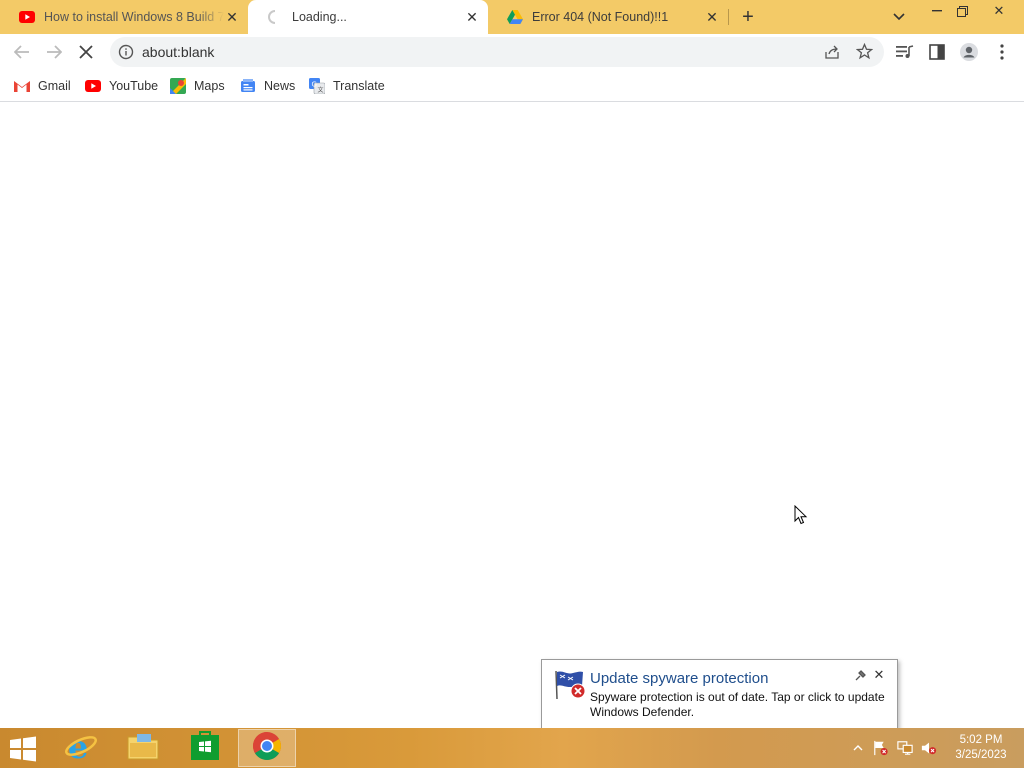 The image size is (1024, 768). I want to click on clock-time: 5:02 PM, so click(981, 740).